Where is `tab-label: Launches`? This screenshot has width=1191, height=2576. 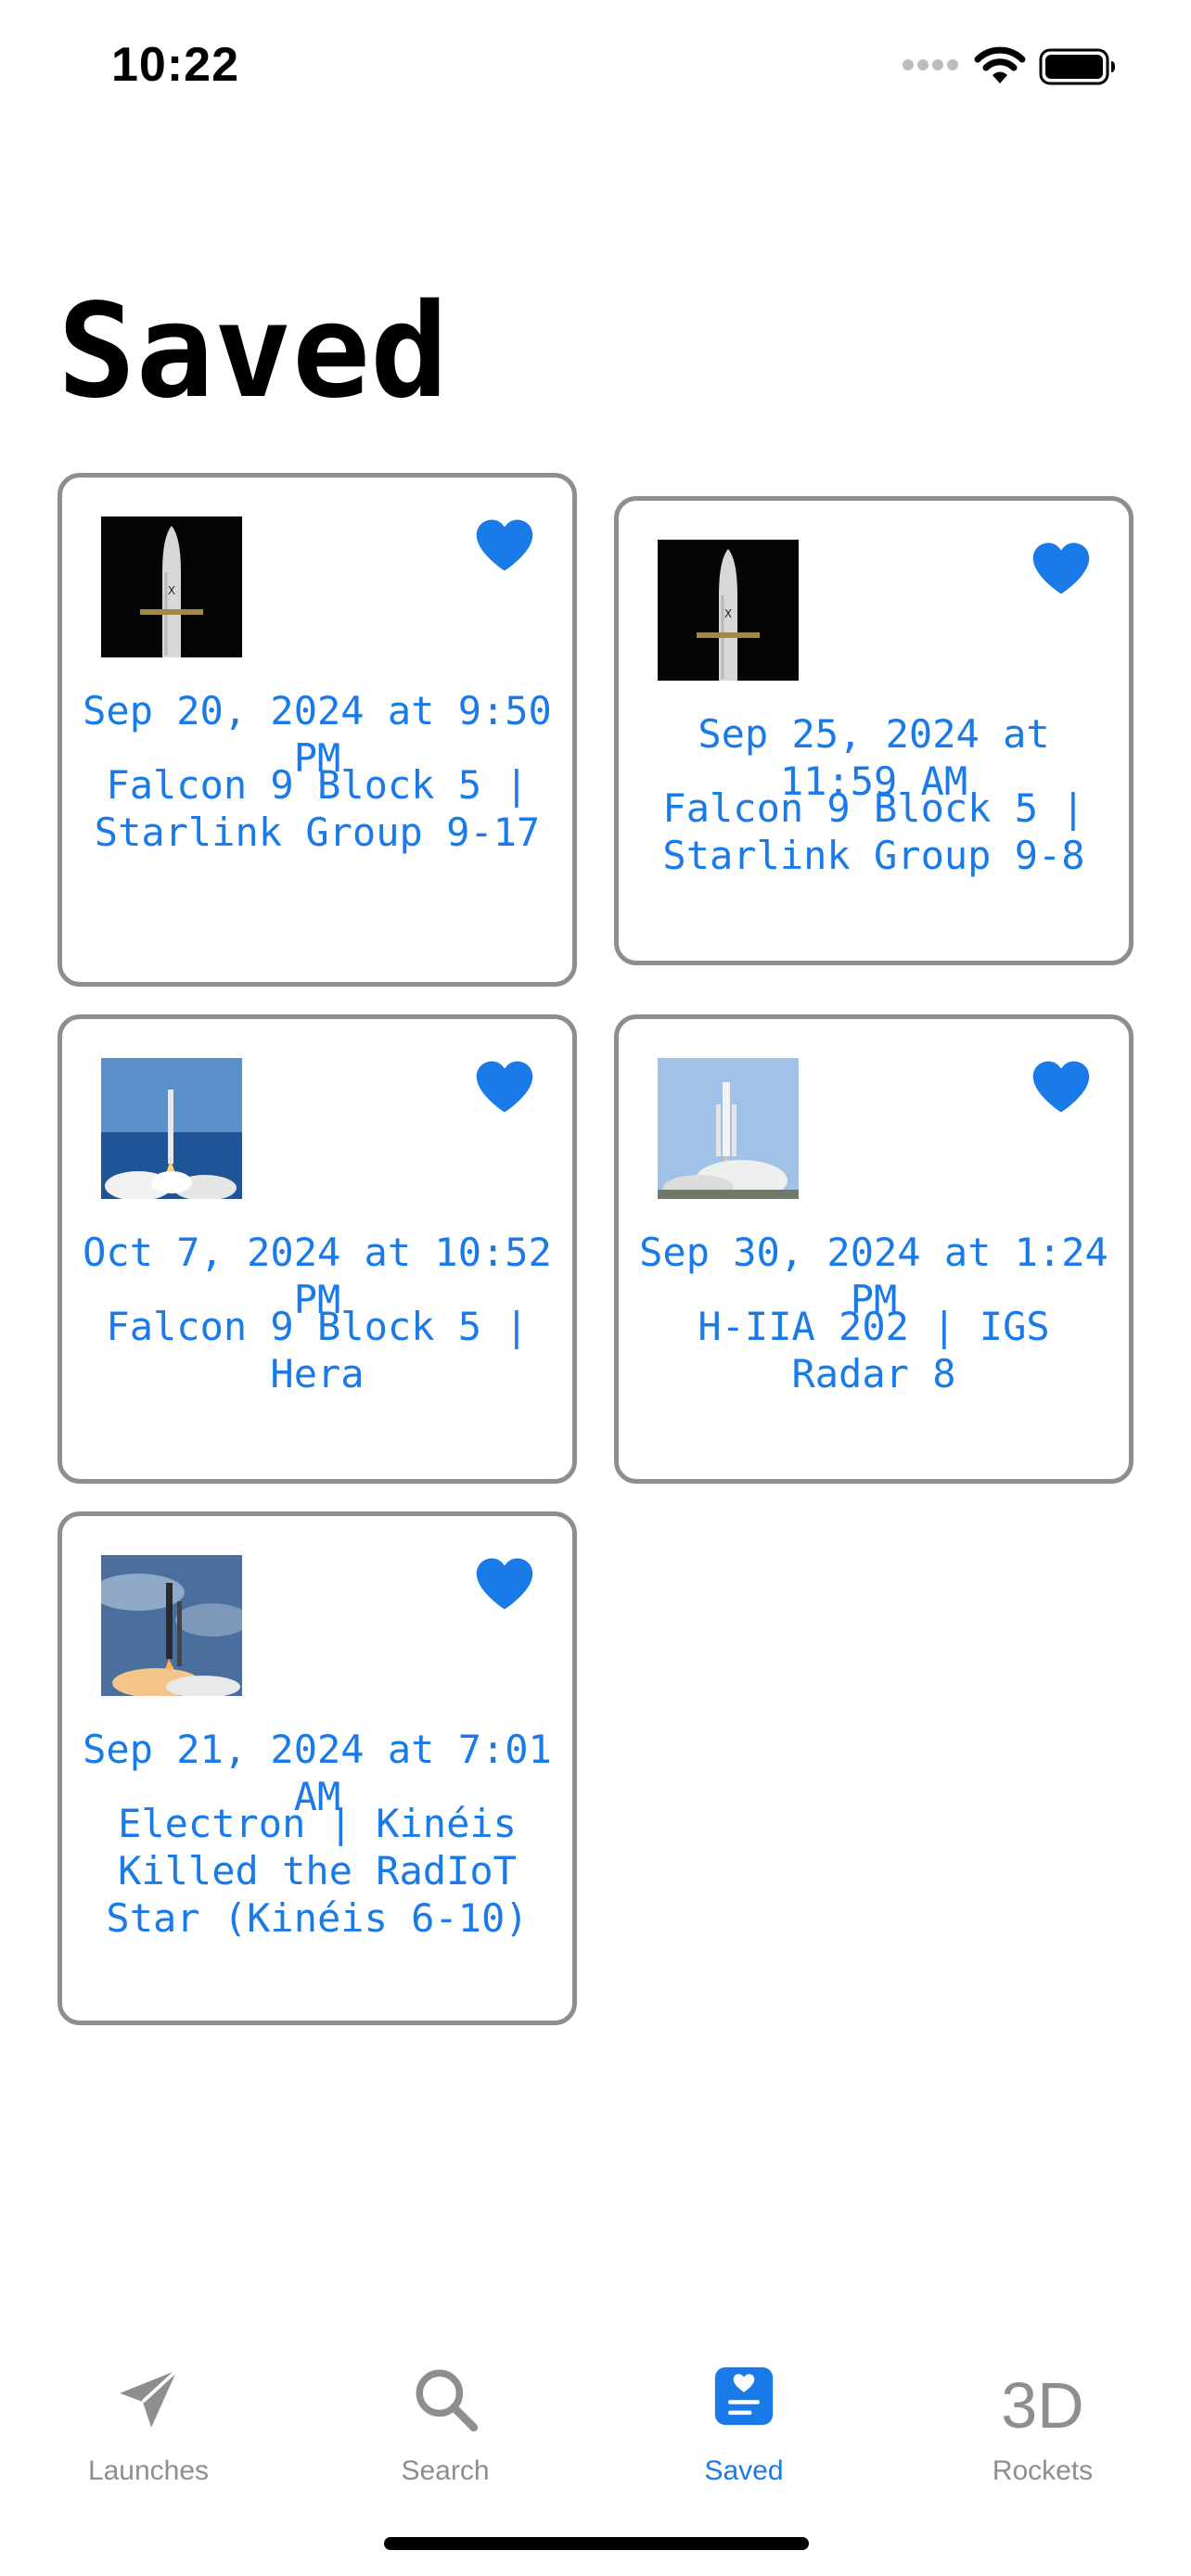
tab-label: Launches is located at coordinates (148, 2471).